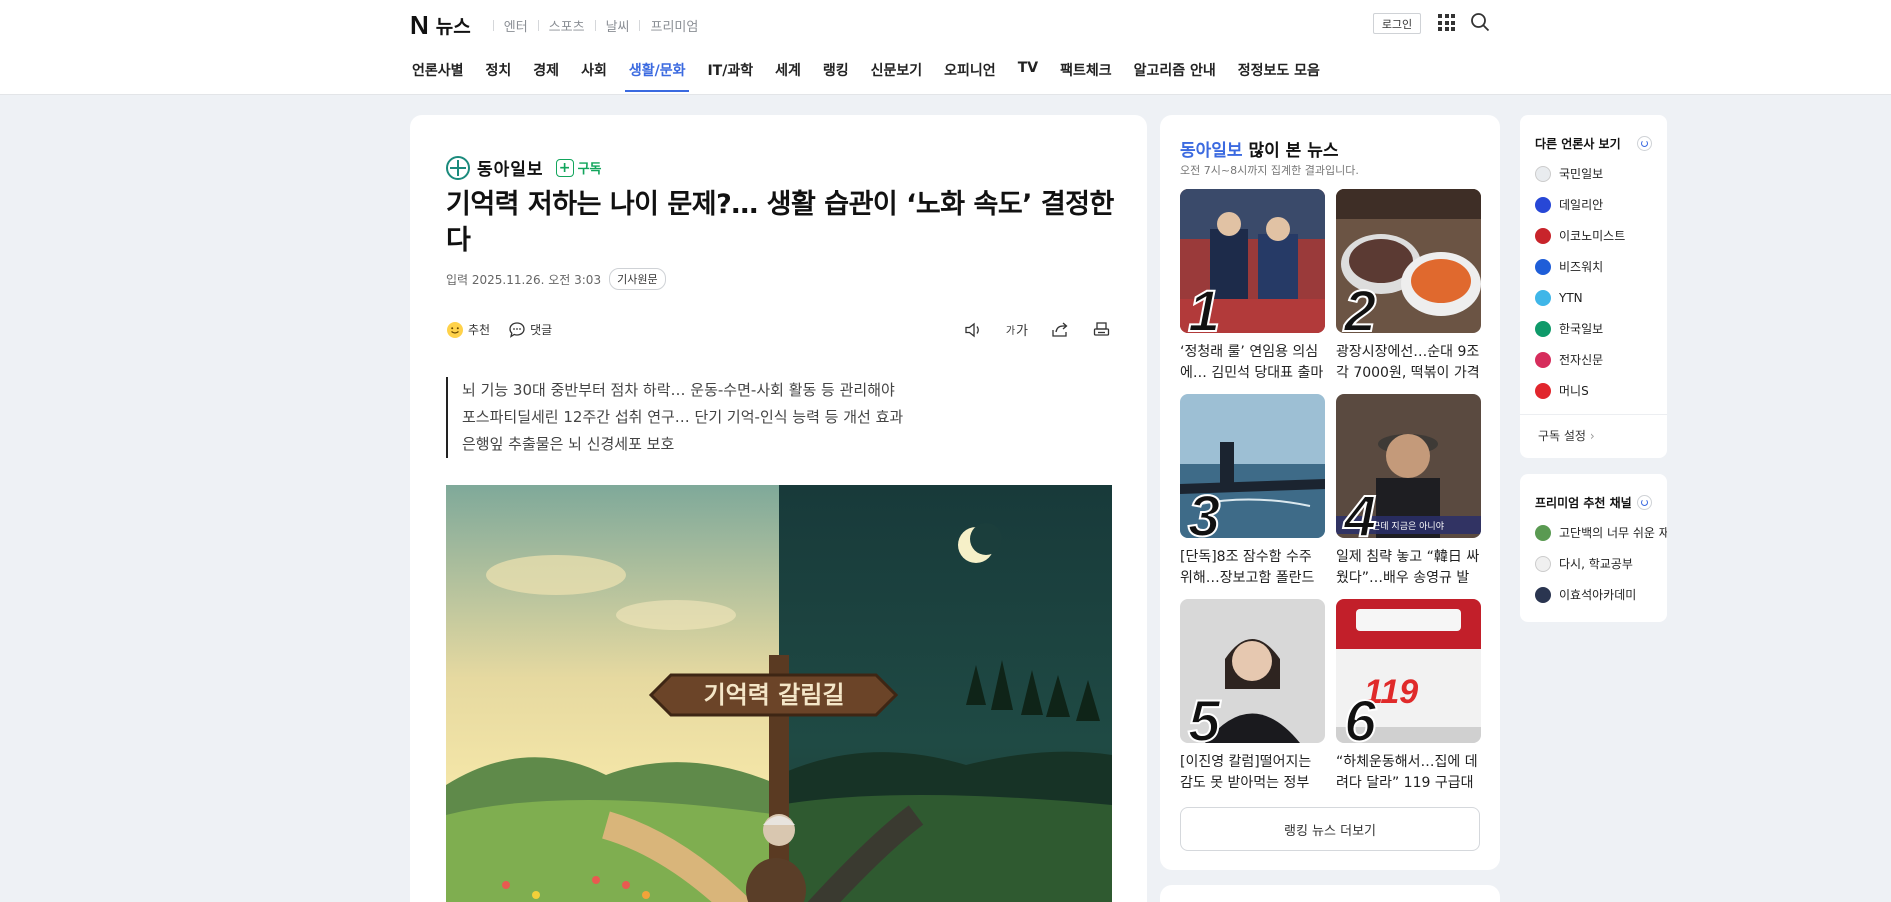 The height and width of the screenshot is (902, 1891). Describe the element at coordinates (1010, 331) in the screenshot. I see `font-small-icon: 가` at that location.